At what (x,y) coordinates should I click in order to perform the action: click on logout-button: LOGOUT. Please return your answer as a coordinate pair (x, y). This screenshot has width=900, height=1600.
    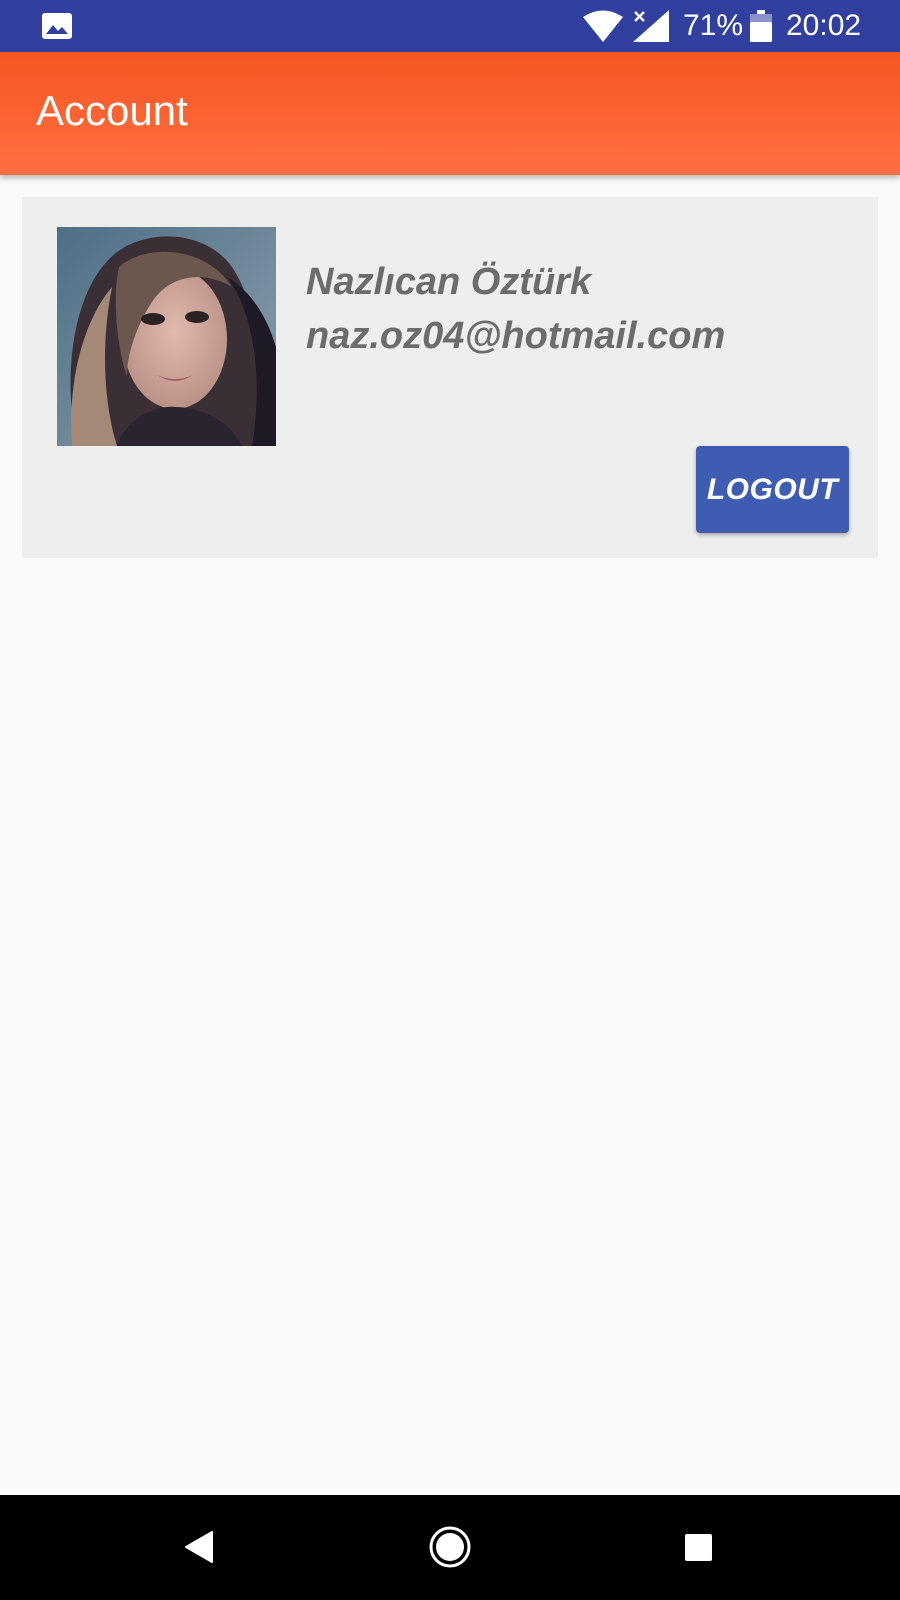
    Looking at the image, I should click on (772, 489).